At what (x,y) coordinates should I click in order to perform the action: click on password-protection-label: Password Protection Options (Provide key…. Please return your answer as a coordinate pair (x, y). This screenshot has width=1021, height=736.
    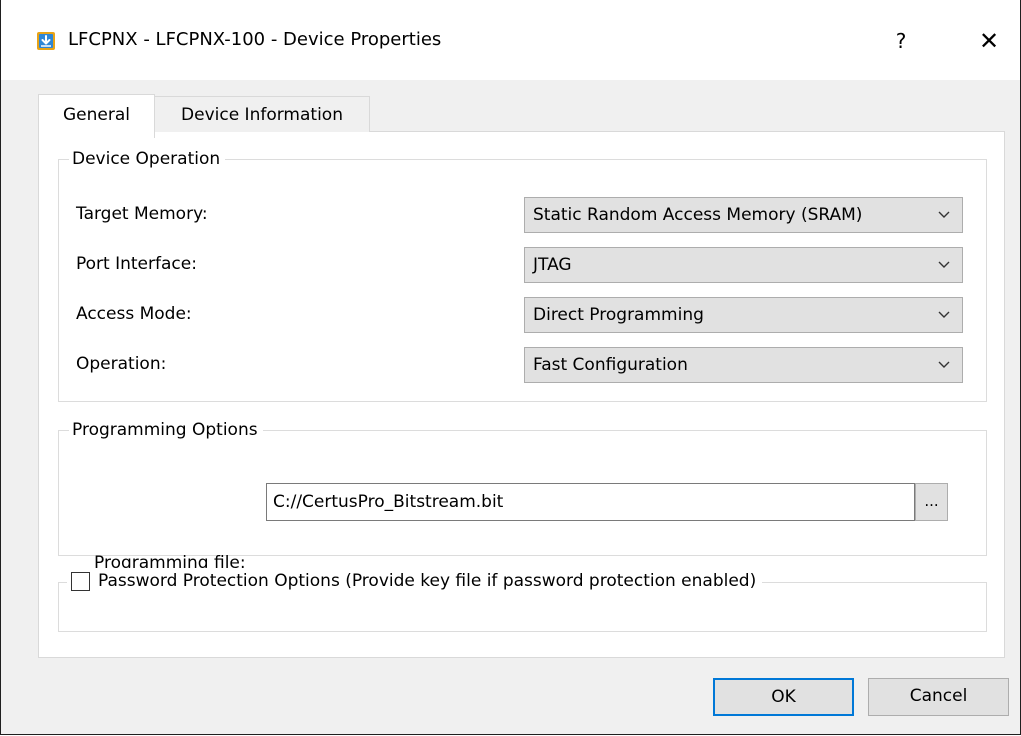
    Looking at the image, I should click on (427, 581).